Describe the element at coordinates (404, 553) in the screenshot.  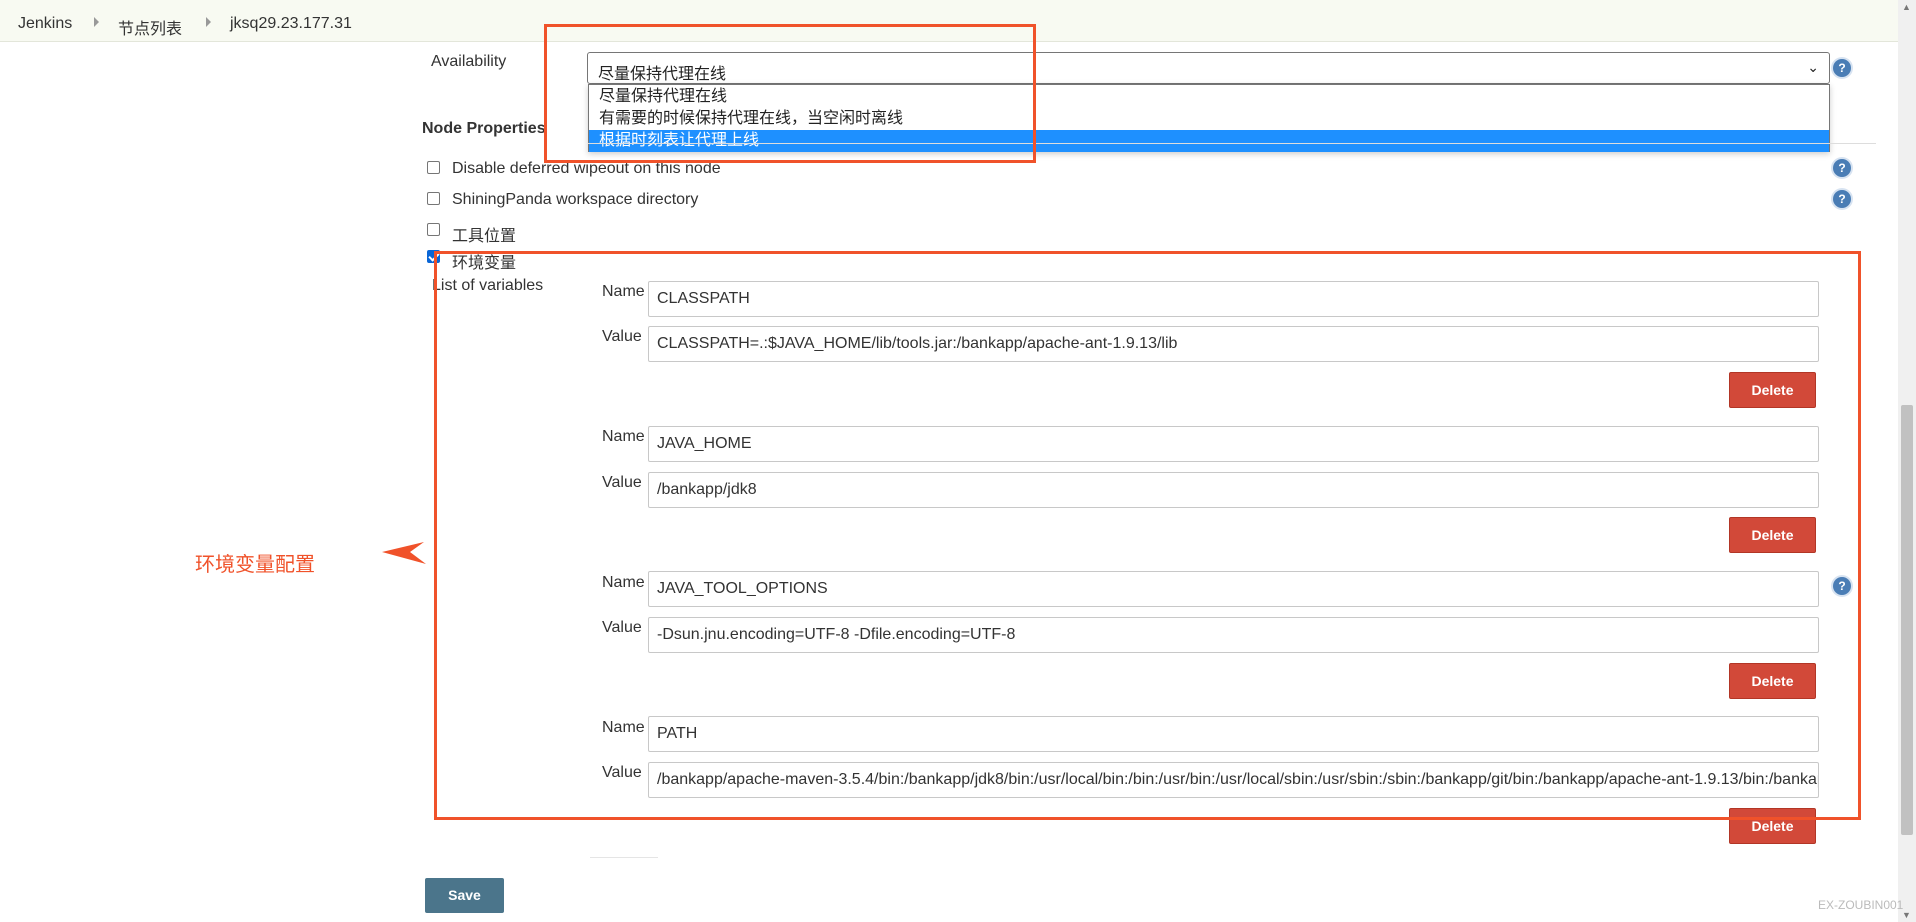
I see `annotation-arrow-icon` at that location.